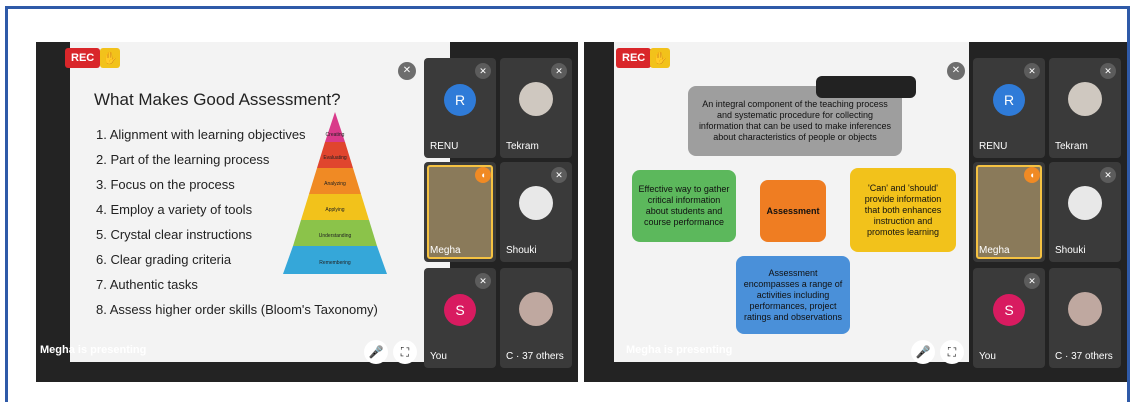 This screenshot has height=408, width=1134. Describe the element at coordinates (335, 184) in the screenshot. I see `pyramid-label: Analyzing` at that location.